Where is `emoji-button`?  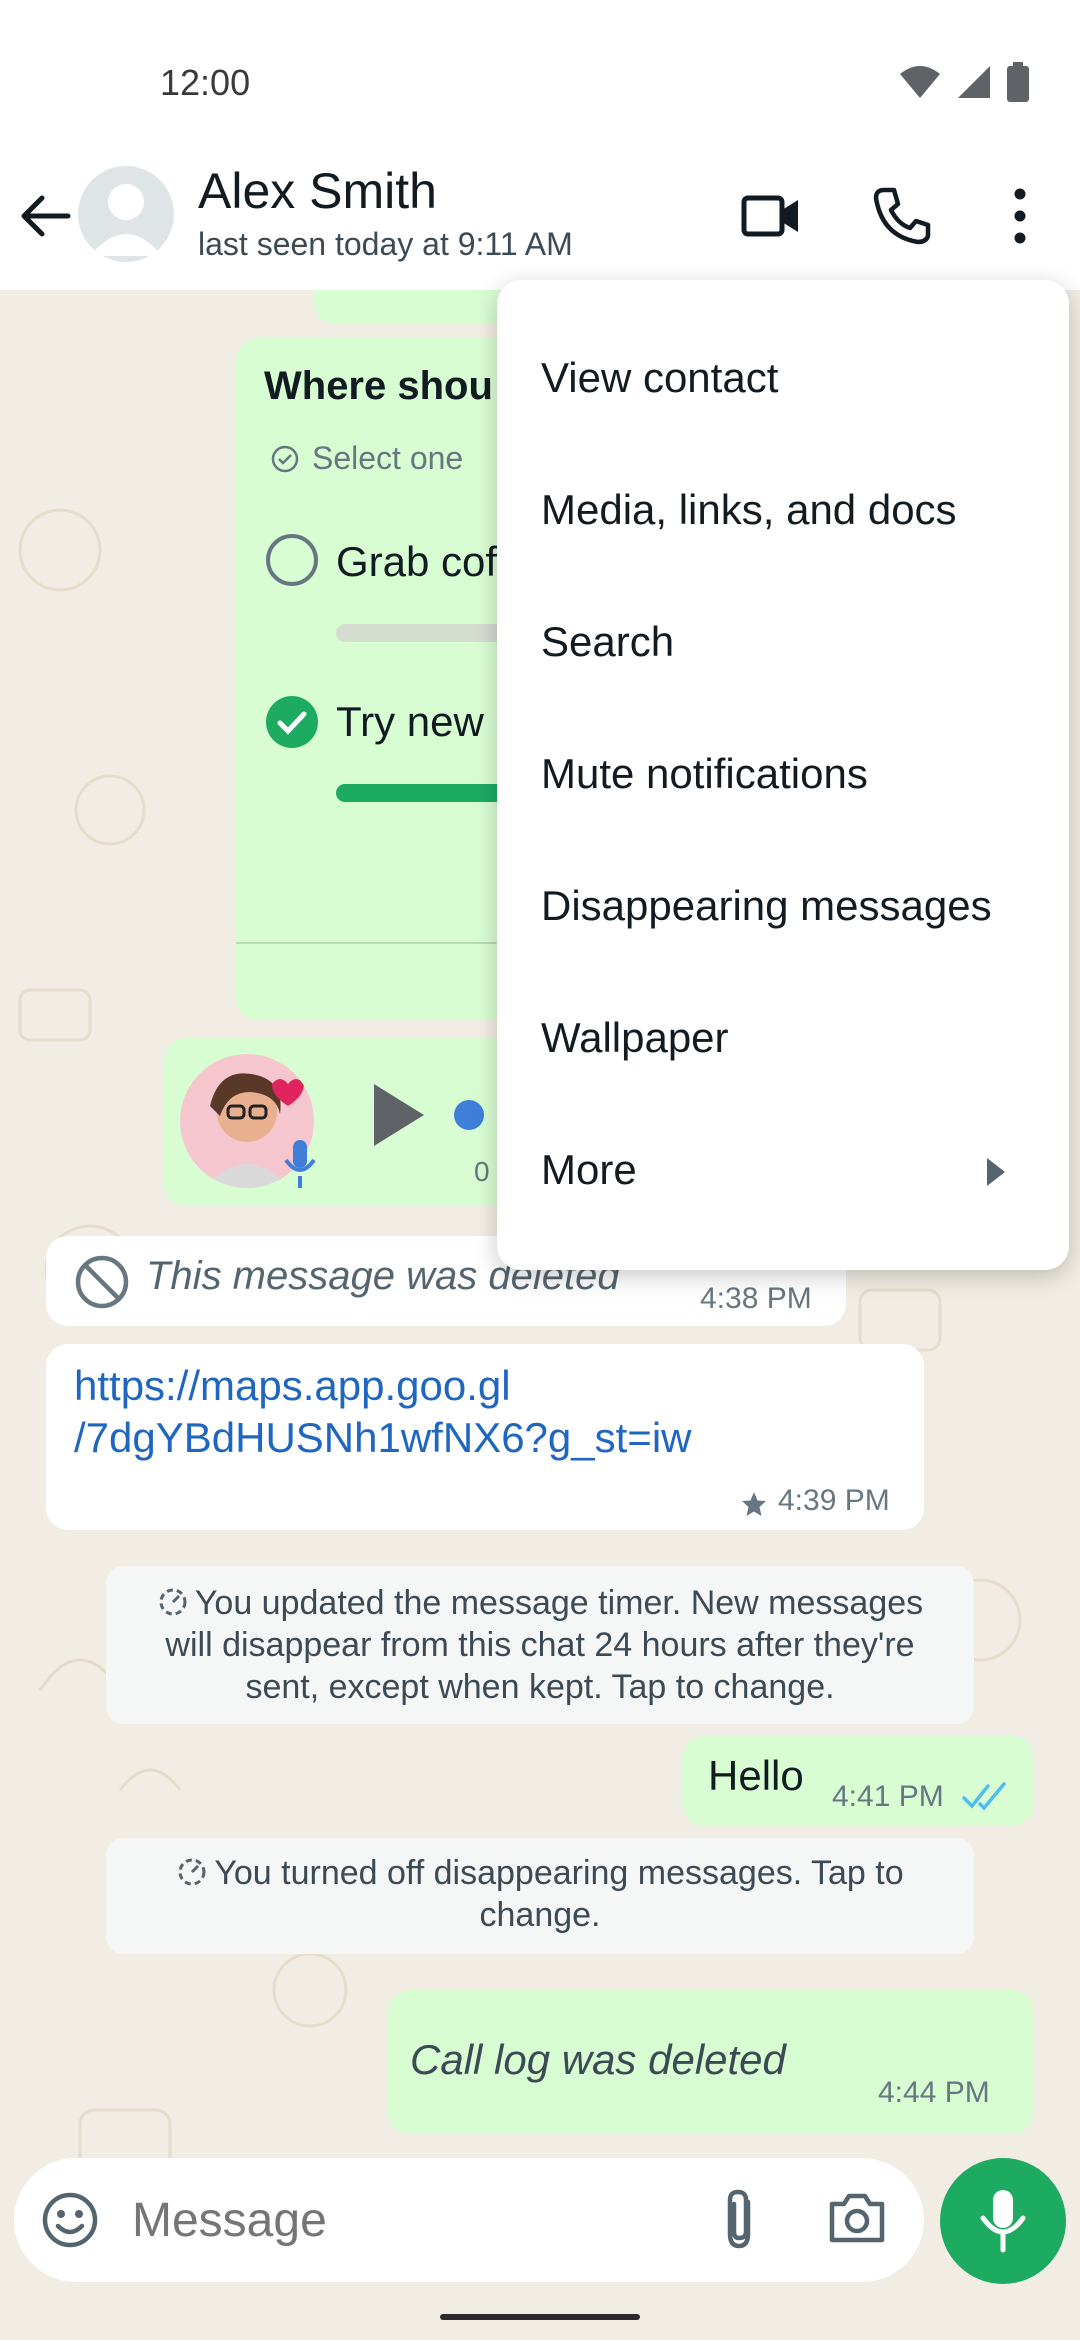
emoji-button is located at coordinates (70, 2222).